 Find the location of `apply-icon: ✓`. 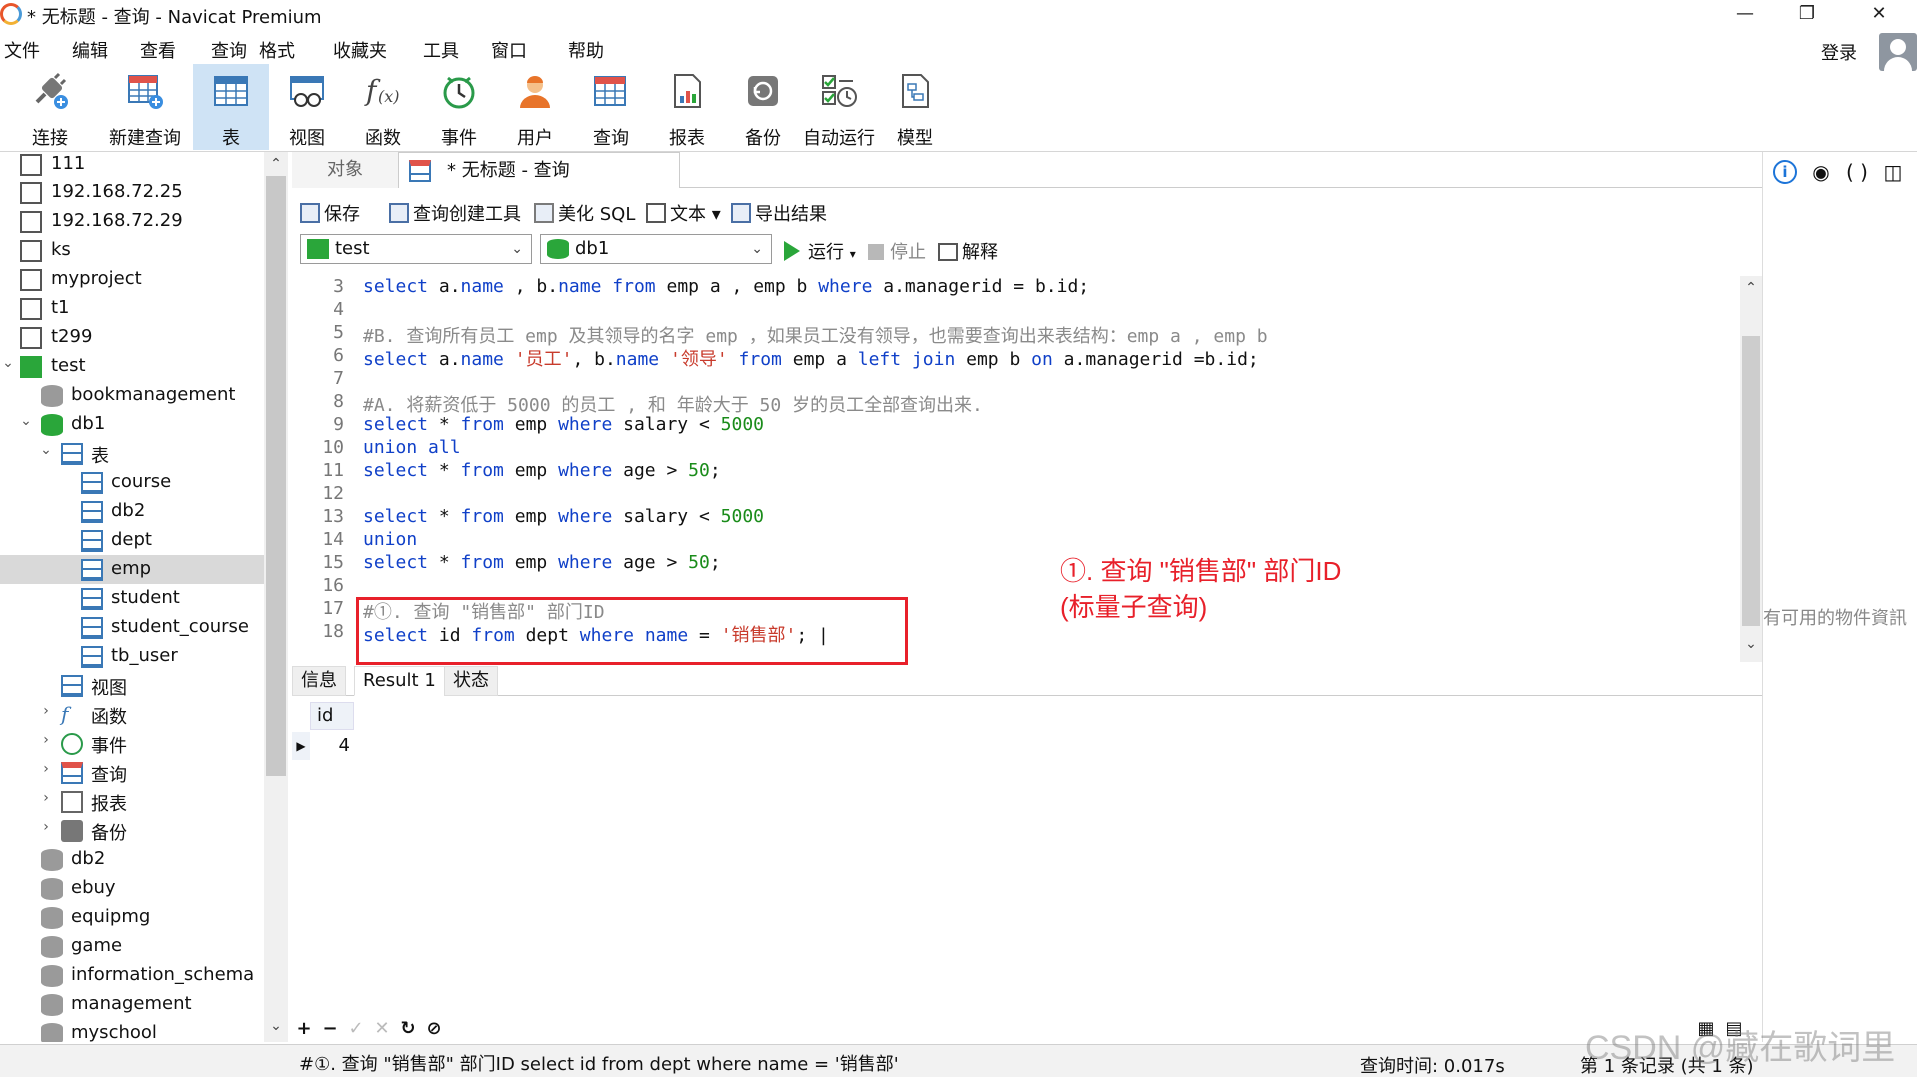

apply-icon: ✓ is located at coordinates (356, 1028).